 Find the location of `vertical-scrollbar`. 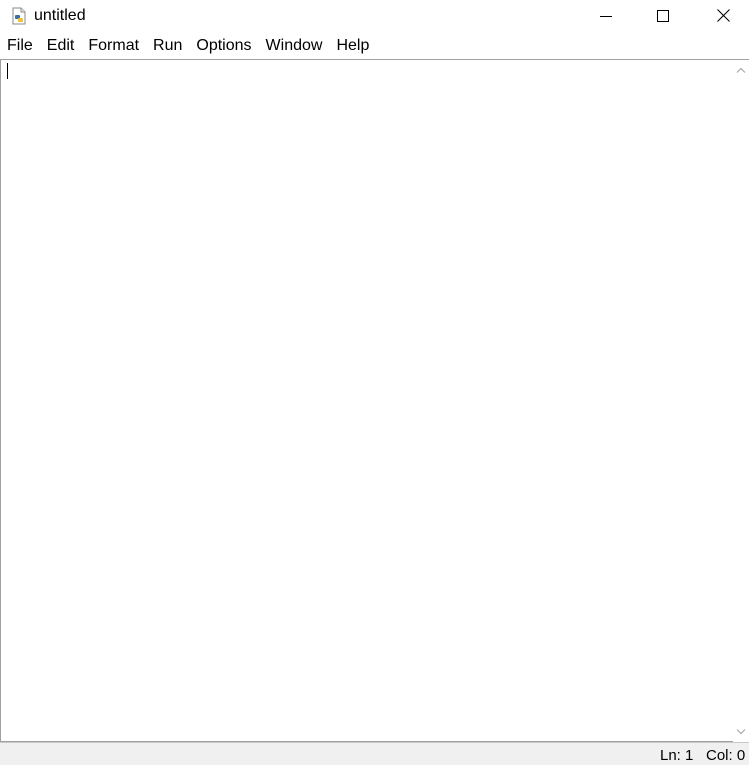

vertical-scrollbar is located at coordinates (741, 400).